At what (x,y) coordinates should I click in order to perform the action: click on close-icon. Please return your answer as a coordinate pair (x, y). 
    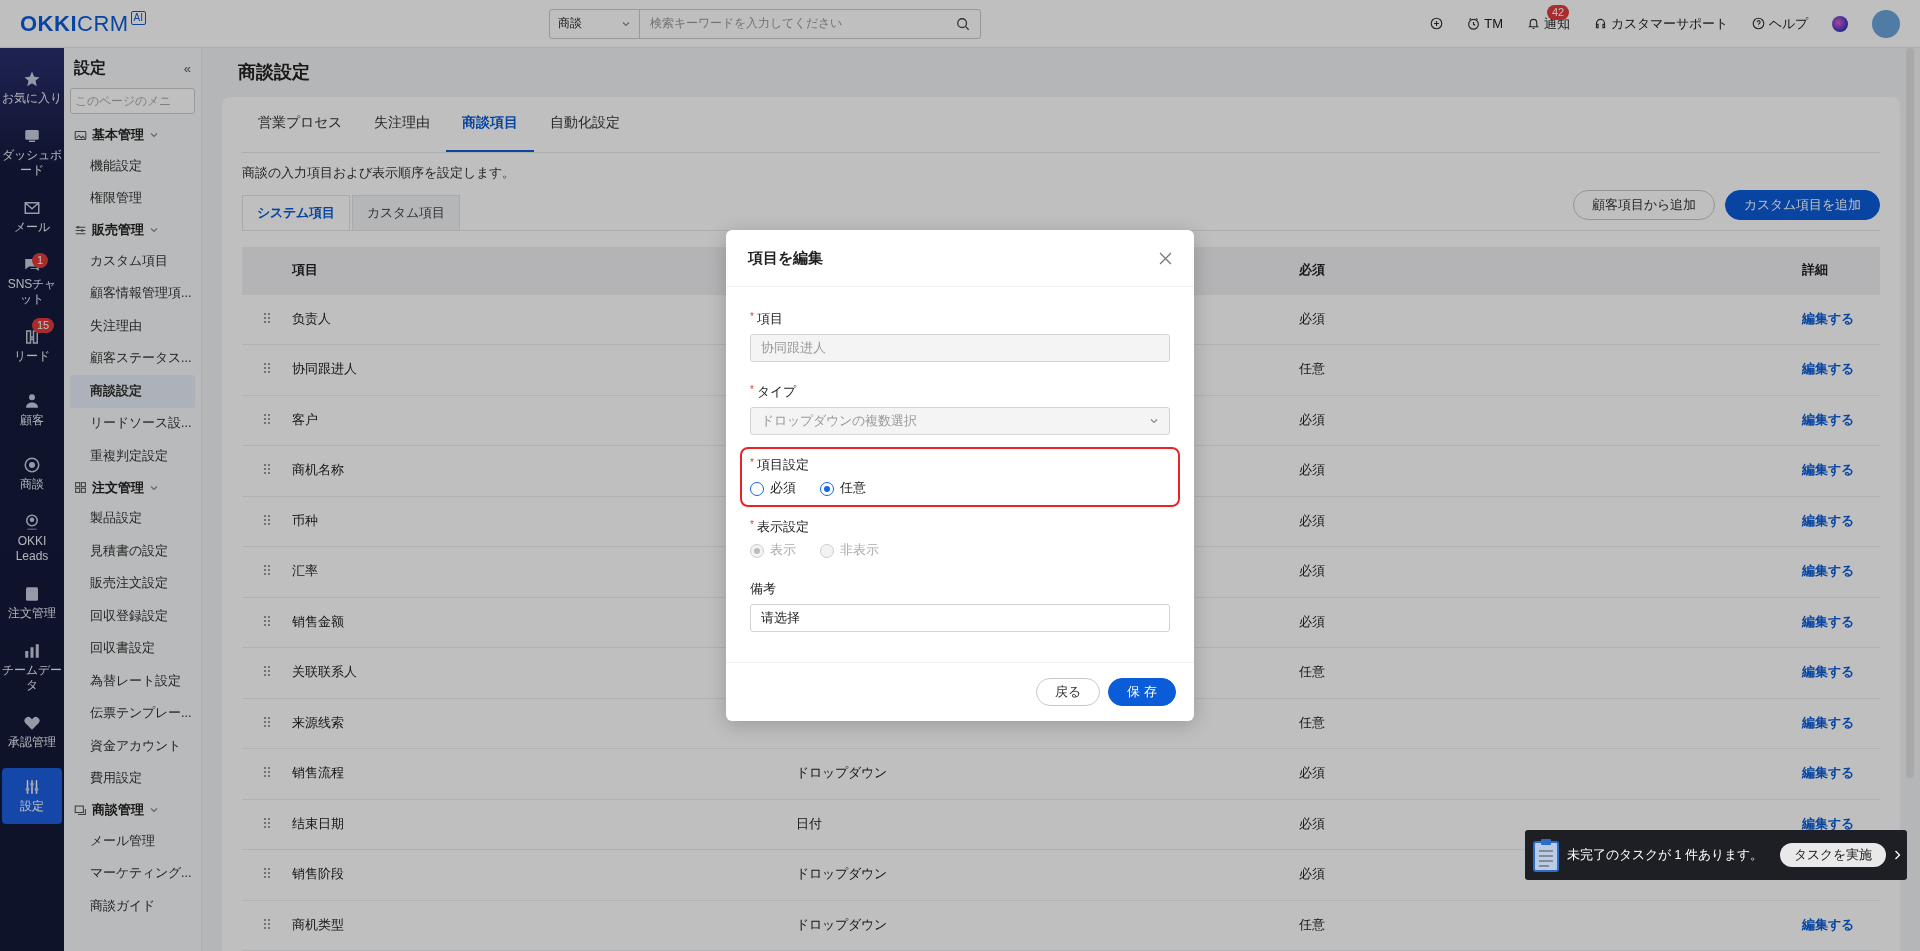
    Looking at the image, I should click on (1165, 258).